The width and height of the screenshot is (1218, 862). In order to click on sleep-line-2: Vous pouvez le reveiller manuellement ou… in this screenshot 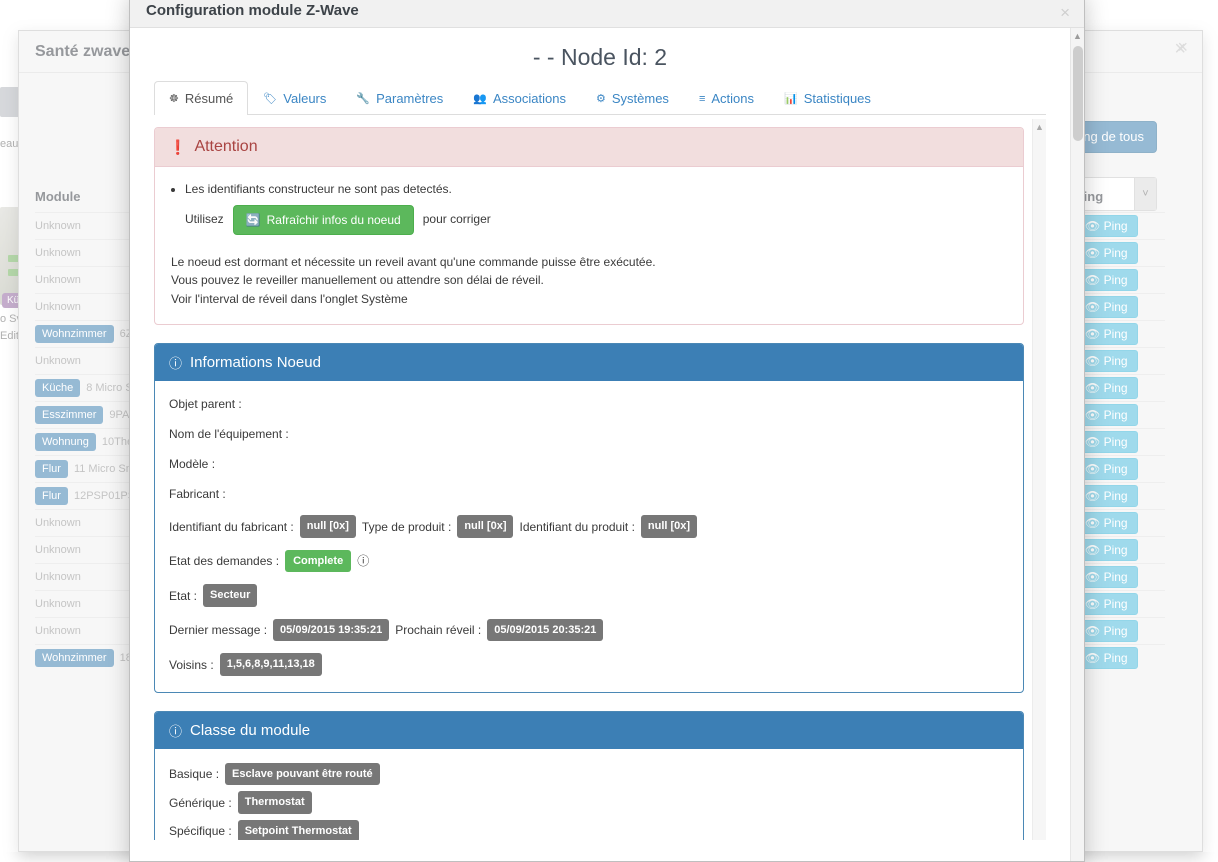, I will do `click(590, 280)`.